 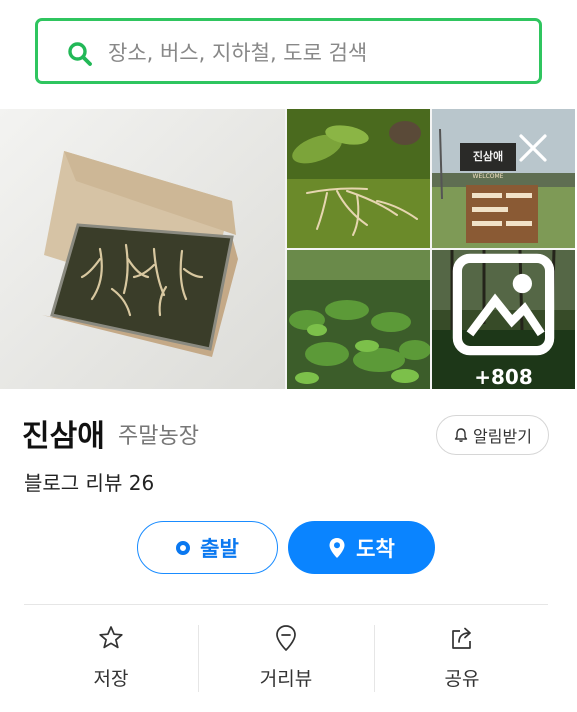 I want to click on search-box, so click(x=288, y=51).